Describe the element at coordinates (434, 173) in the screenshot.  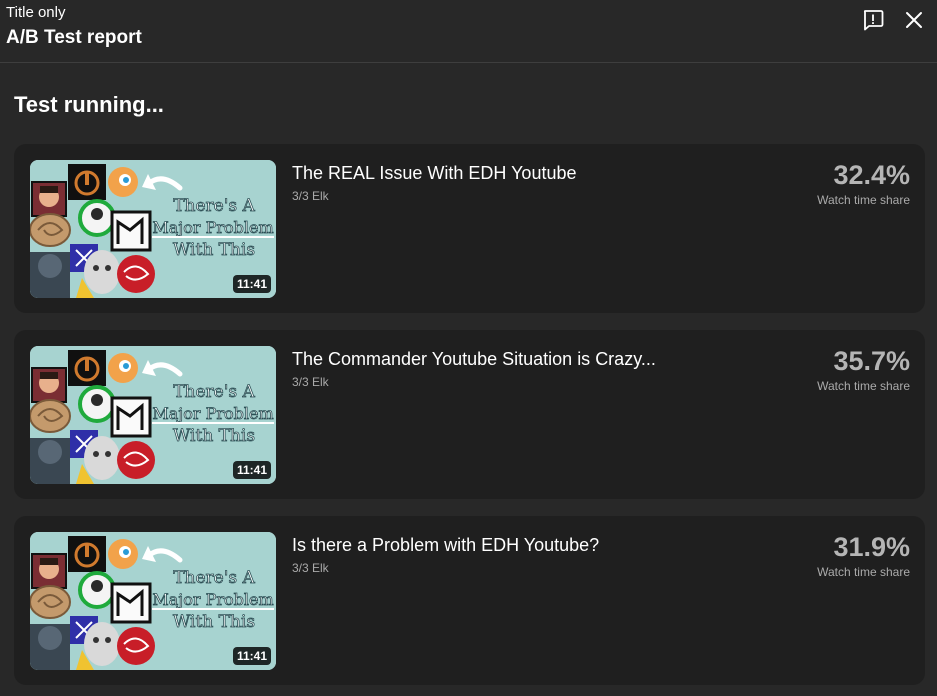
I see `variant-title: The REAL Issue With EDH Youtube` at that location.